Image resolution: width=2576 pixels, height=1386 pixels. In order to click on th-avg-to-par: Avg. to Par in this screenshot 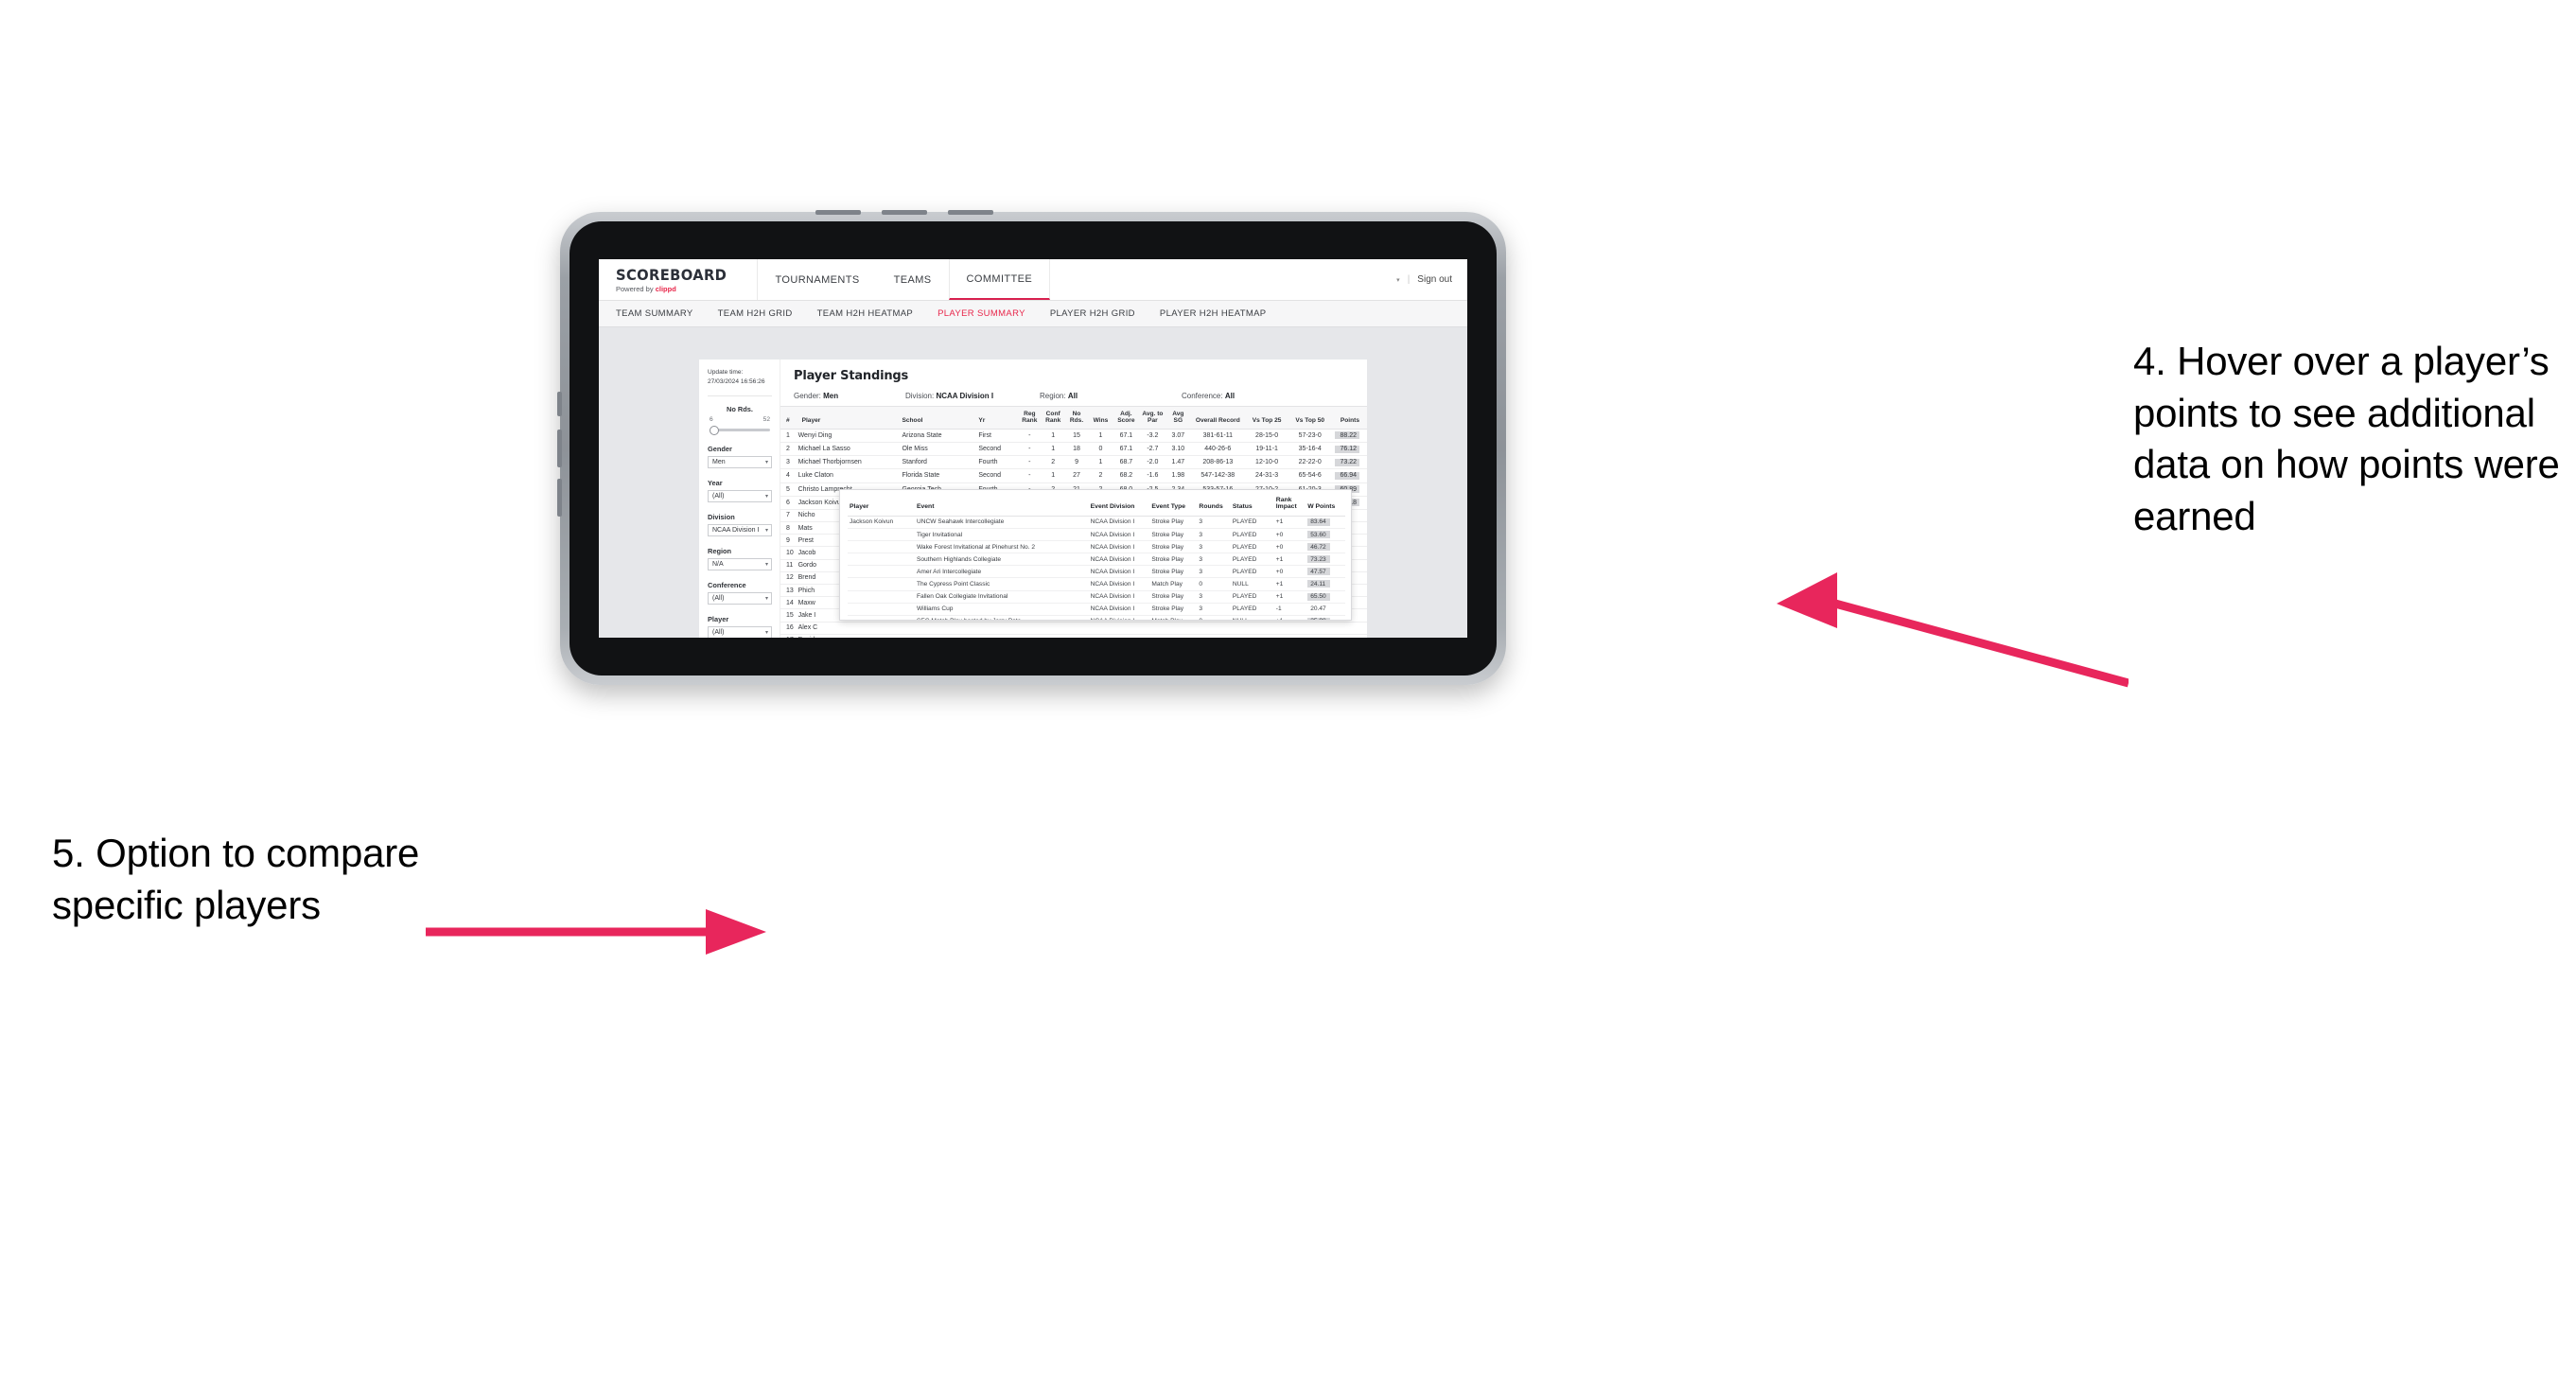, I will do `click(1152, 418)`.